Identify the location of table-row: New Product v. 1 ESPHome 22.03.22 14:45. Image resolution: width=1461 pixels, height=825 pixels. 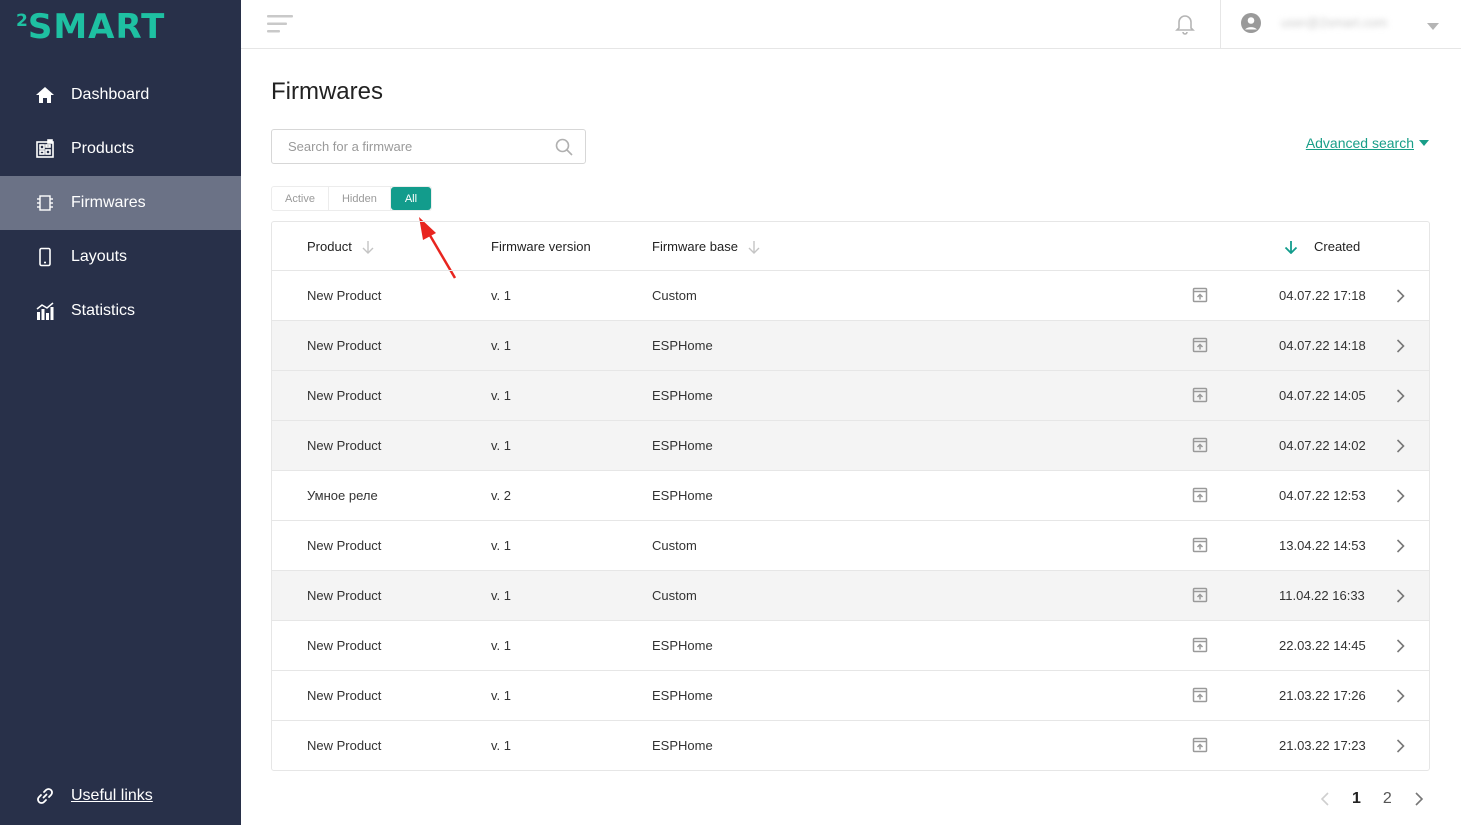
(850, 646).